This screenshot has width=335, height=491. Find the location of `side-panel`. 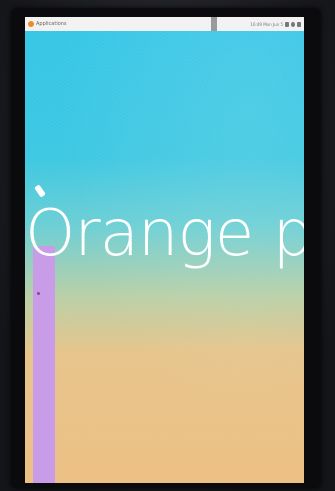

side-panel is located at coordinates (44, 364).